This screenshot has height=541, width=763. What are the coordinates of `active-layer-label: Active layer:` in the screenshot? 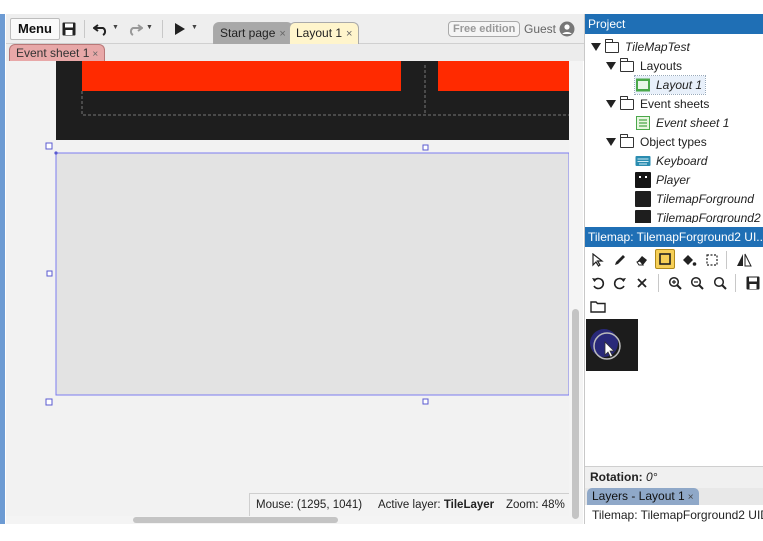 It's located at (409, 505).